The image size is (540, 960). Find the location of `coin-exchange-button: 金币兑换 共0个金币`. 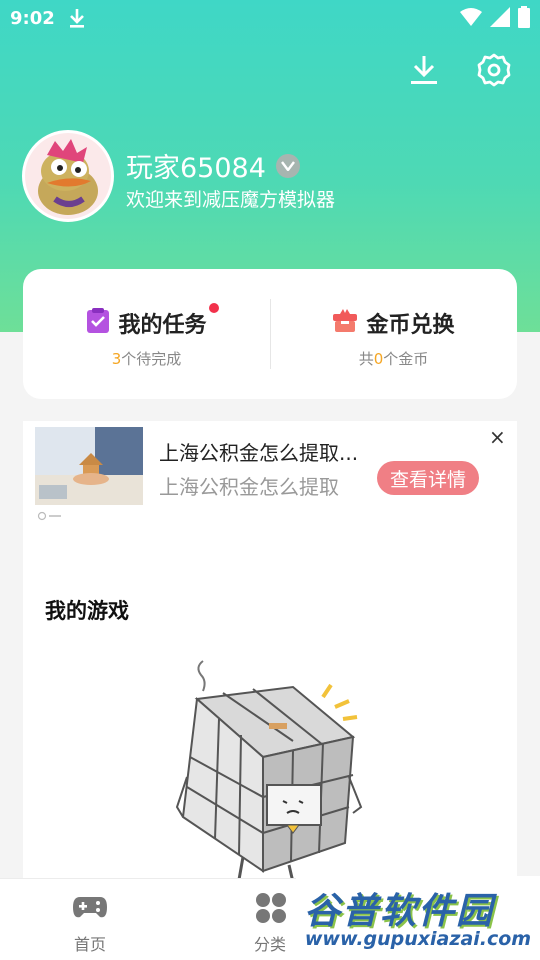

coin-exchange-button: 金币兑换 共0个金币 is located at coordinates (393, 334).